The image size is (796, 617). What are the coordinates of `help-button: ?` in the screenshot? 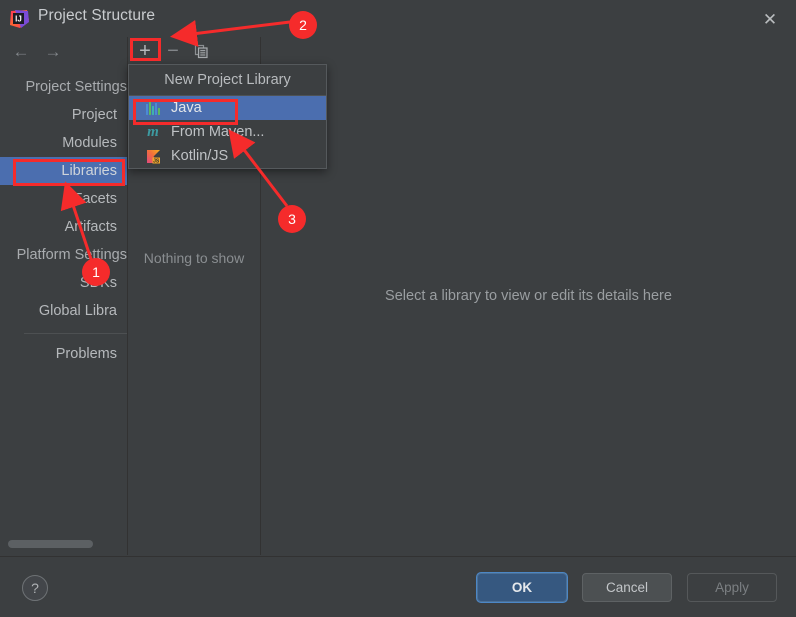 It's located at (35, 588).